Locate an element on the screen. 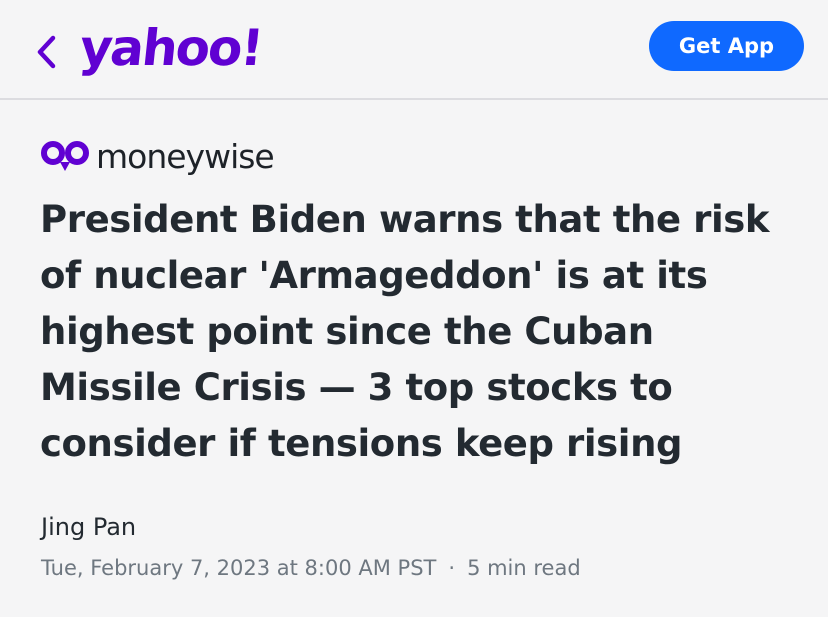 The image size is (828, 617). read-time: 5 min read is located at coordinates (524, 568).